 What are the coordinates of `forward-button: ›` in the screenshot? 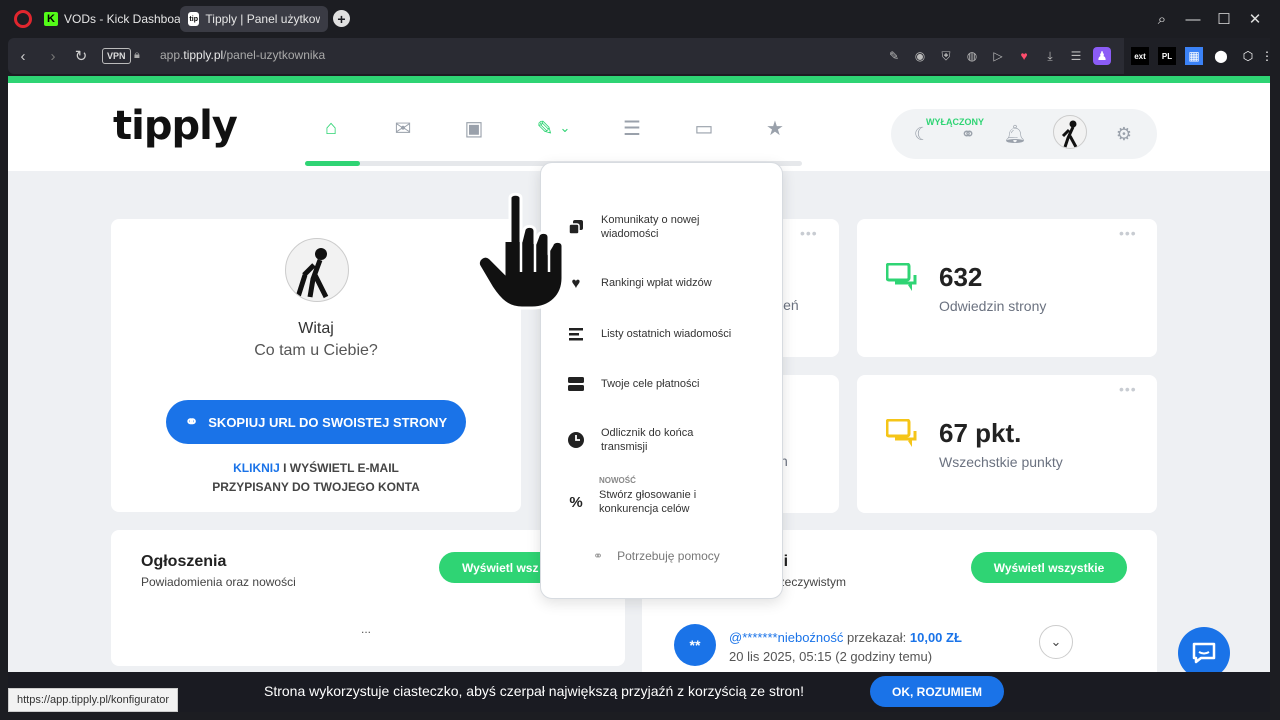 It's located at (53, 56).